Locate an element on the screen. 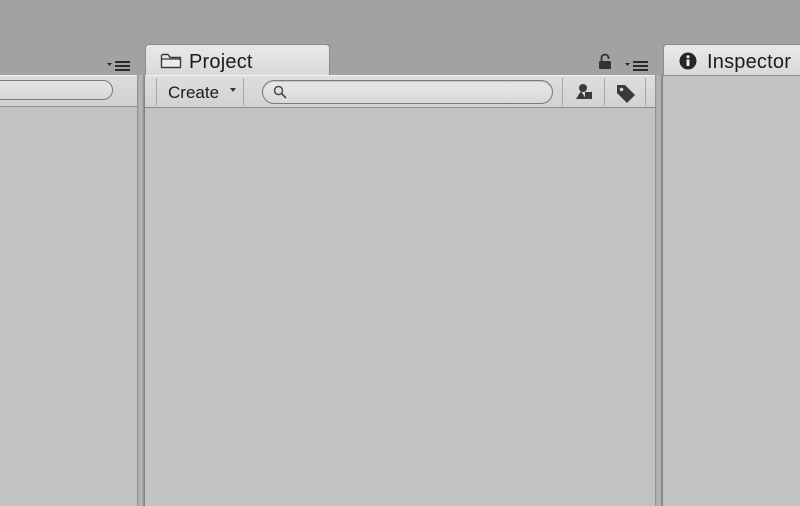 The image size is (800, 506). shapes-icon is located at coordinates (584, 91).